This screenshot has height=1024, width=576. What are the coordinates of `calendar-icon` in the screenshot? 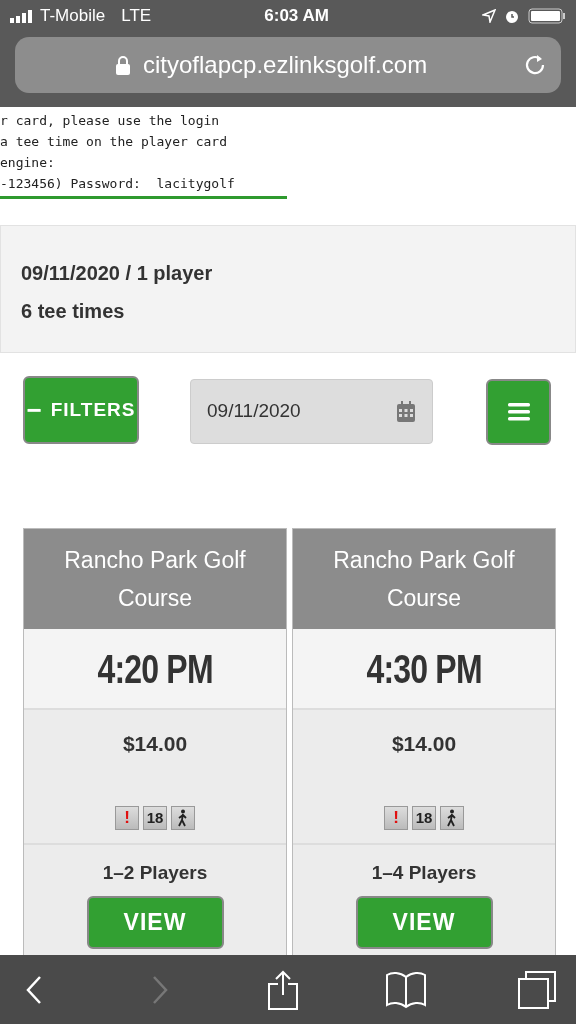 It's located at (406, 411).